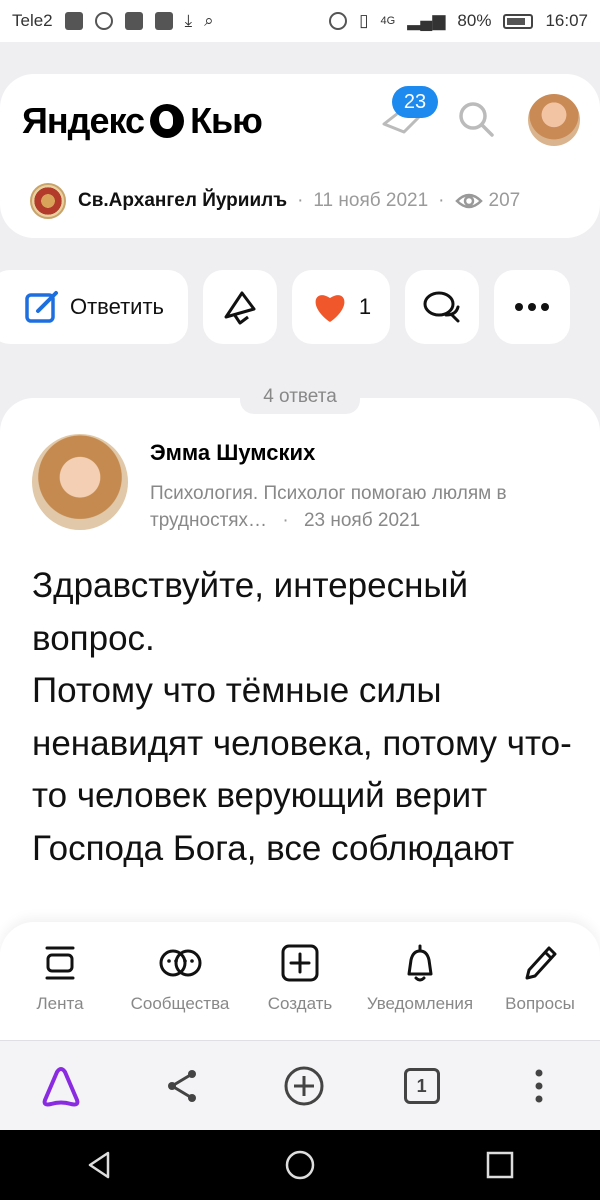  I want to click on nav-questions: Вопросы, so click(540, 991).